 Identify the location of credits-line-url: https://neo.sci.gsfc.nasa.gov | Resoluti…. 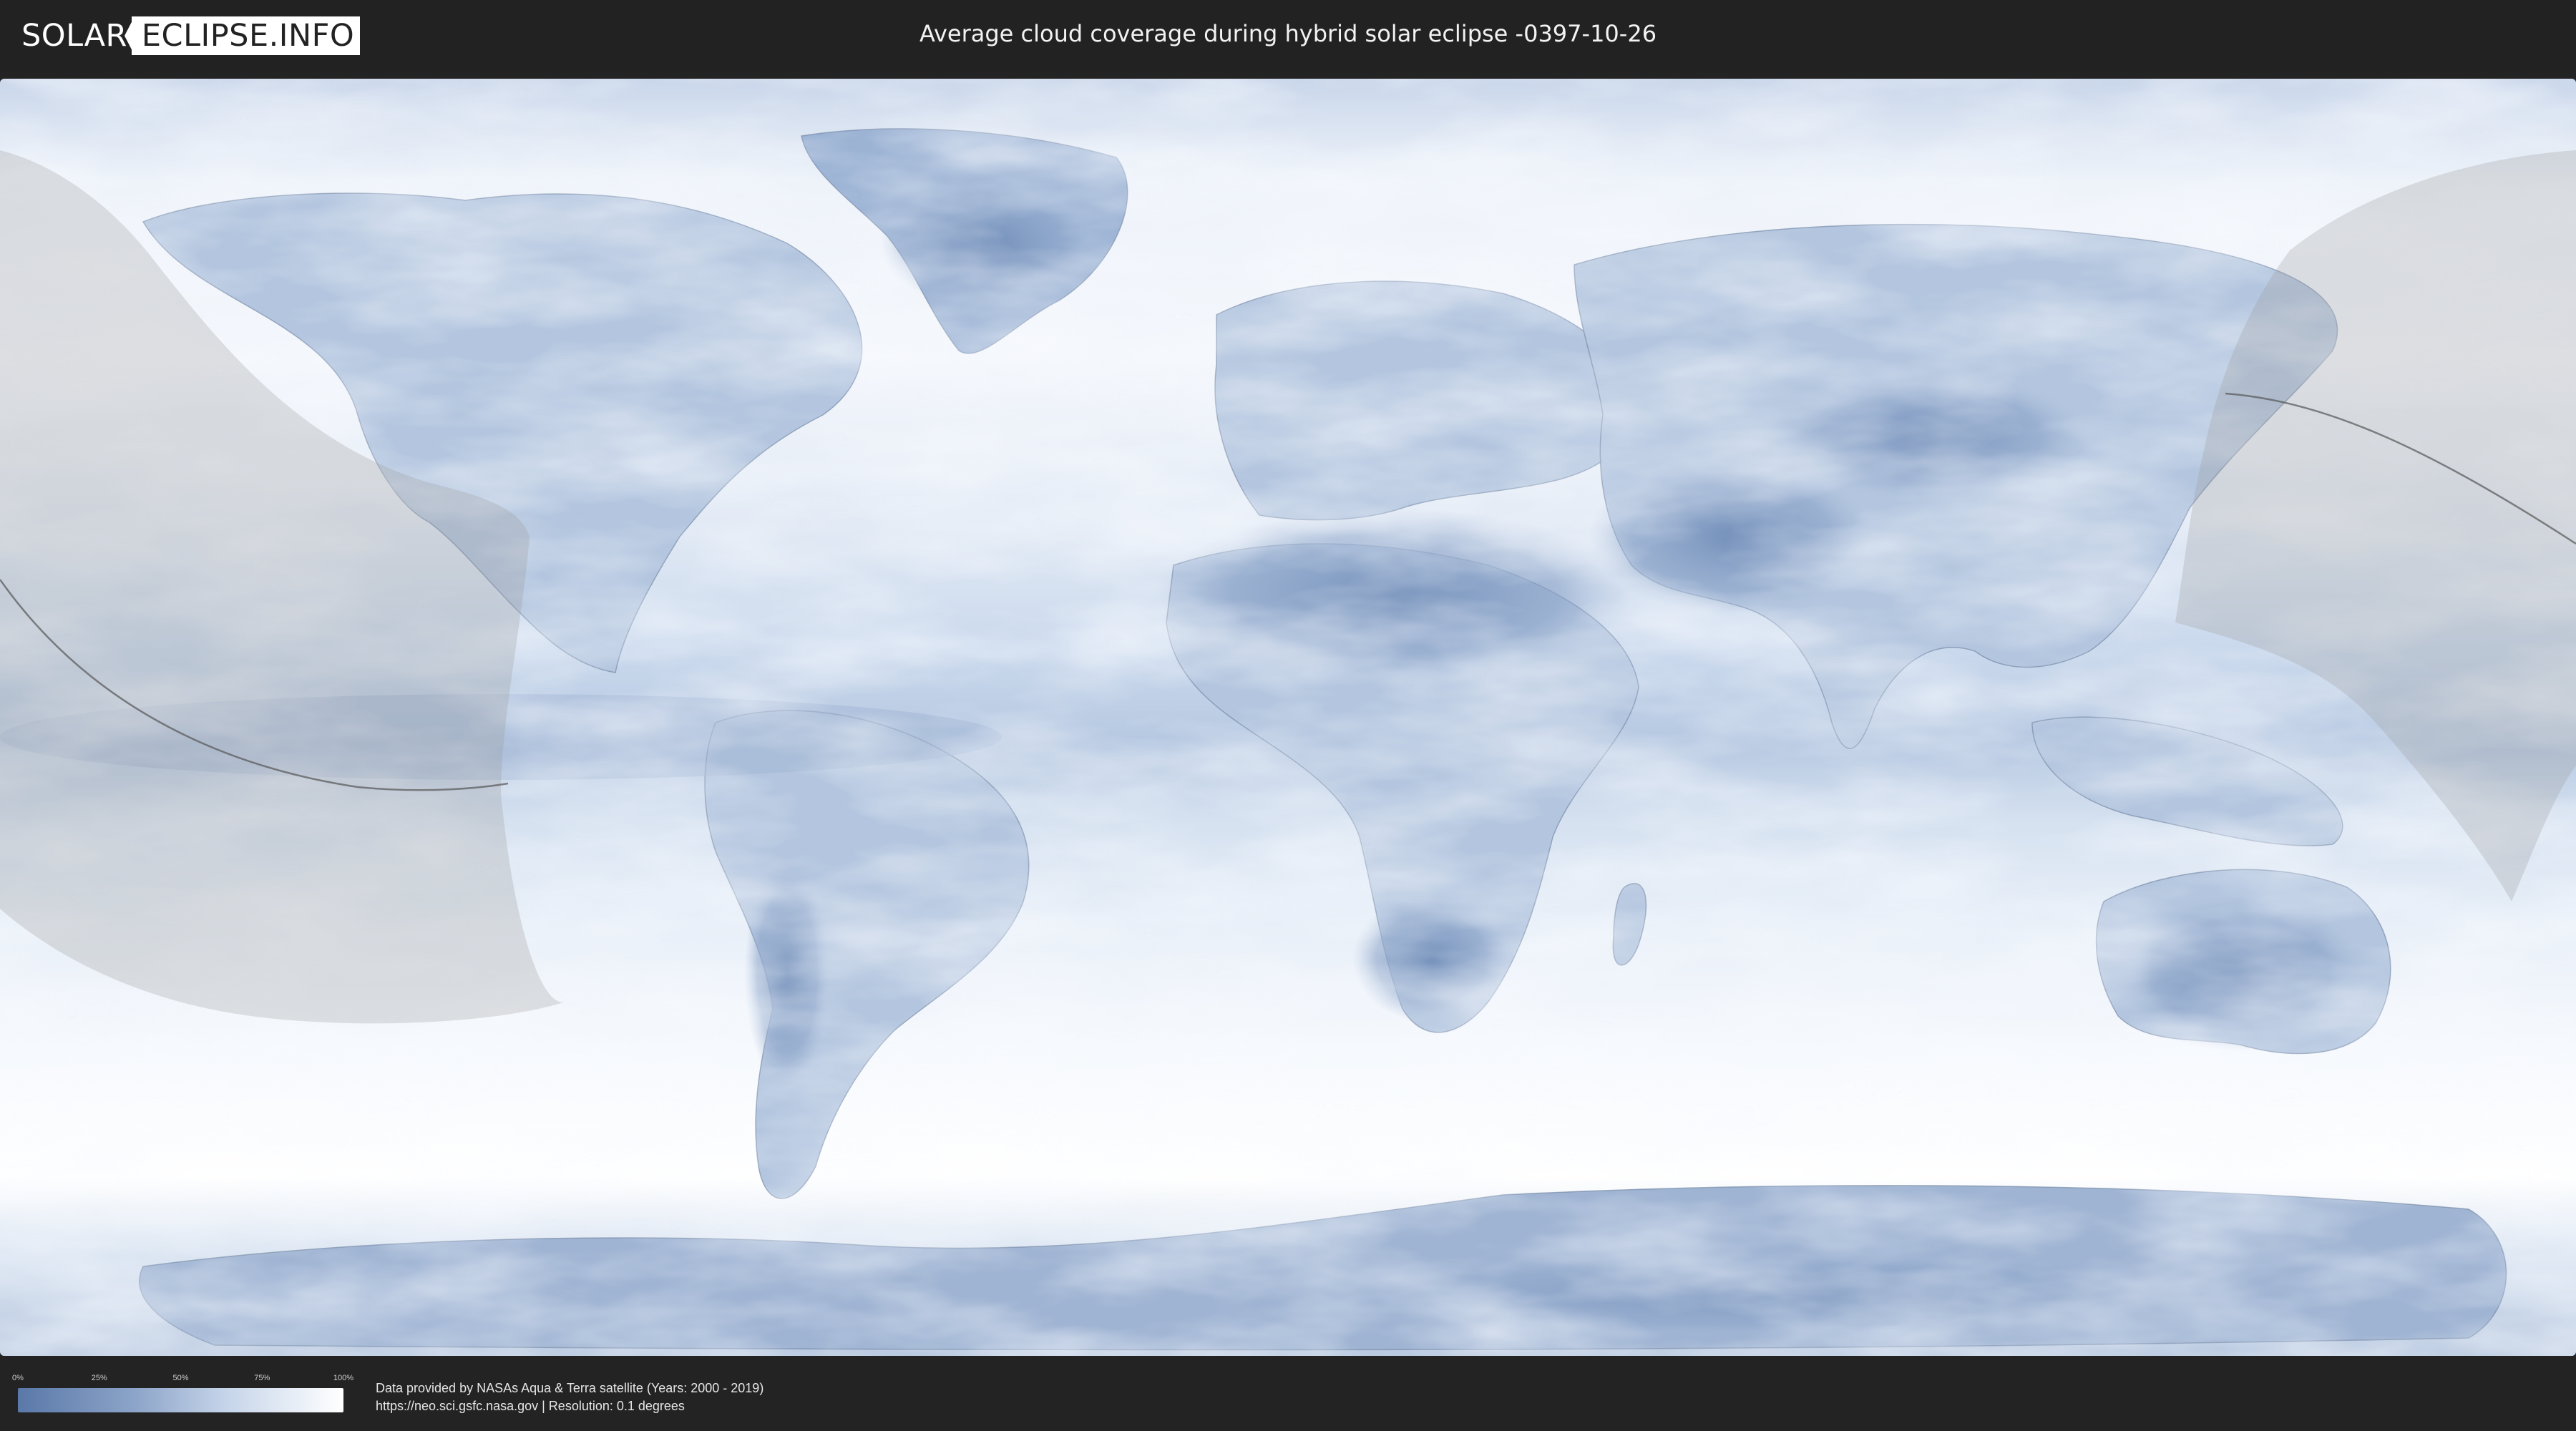
(569, 1406).